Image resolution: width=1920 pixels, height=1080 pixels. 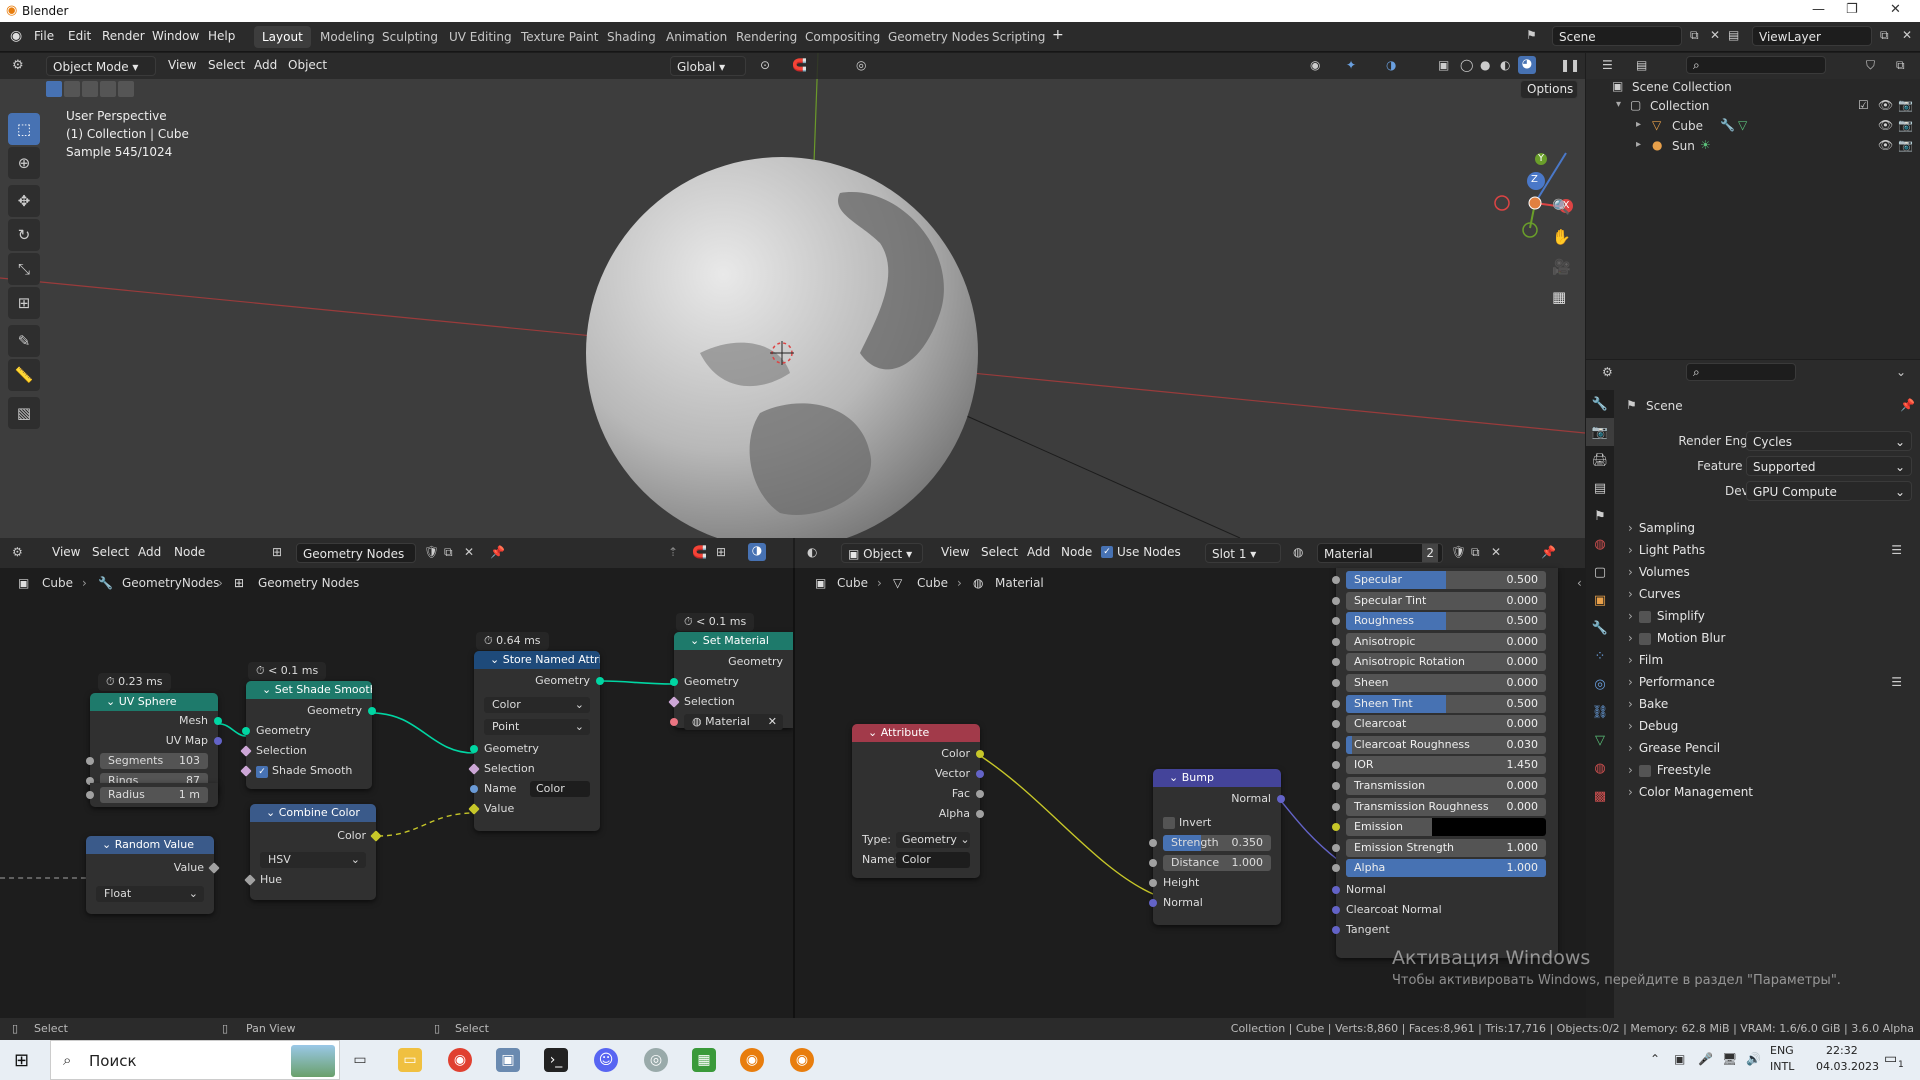 What do you see at coordinates (1446, 765) in the screenshot?
I see `bsdf-ior-field: IOR 1.450` at bounding box center [1446, 765].